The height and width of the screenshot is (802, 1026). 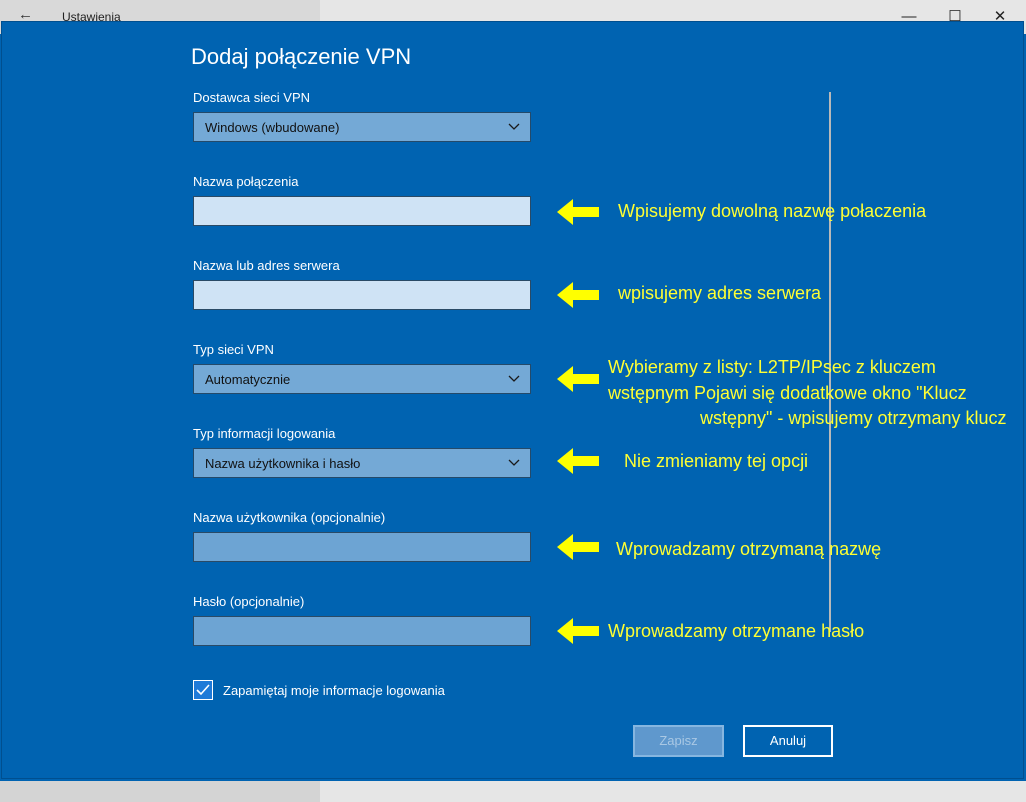 I want to click on signin-type-value: Nazwa użytkownika i hasło, so click(x=283, y=463).